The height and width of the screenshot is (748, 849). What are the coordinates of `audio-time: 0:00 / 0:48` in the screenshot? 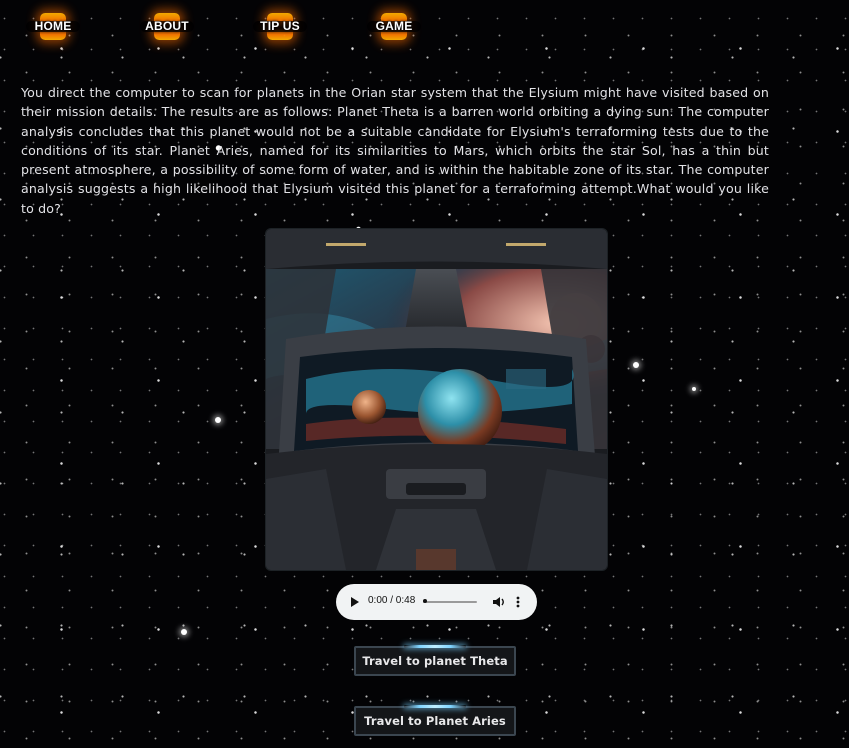 It's located at (392, 600).